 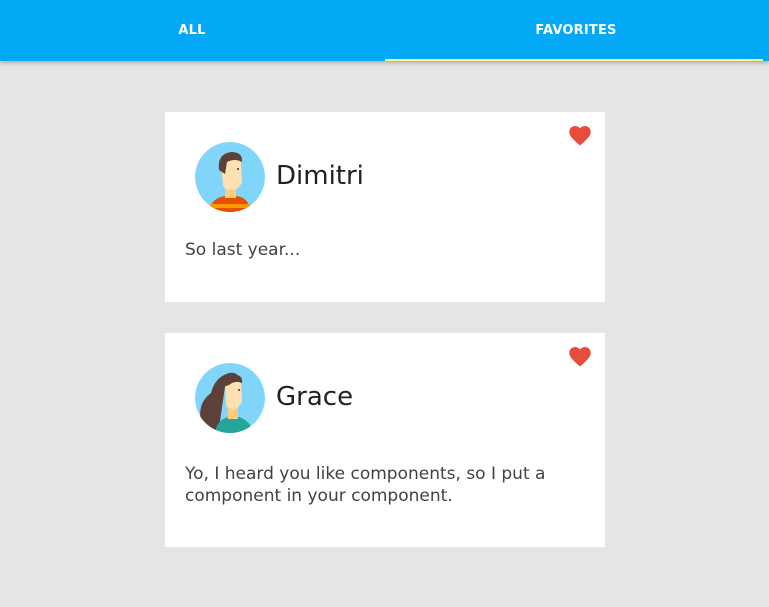 I want to click on contact-name: Dimitri, so click(x=320, y=176).